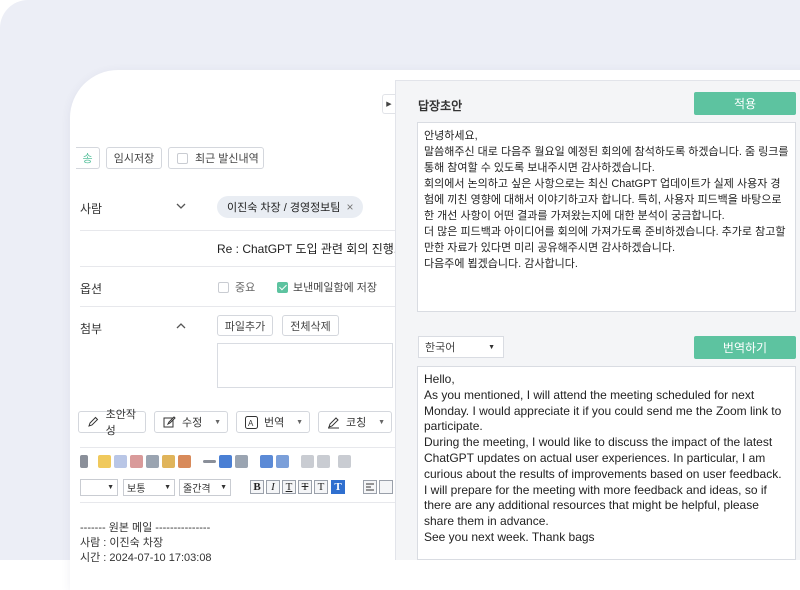  What do you see at coordinates (181, 206) in the screenshot?
I see `chevron-down-icon` at bounding box center [181, 206].